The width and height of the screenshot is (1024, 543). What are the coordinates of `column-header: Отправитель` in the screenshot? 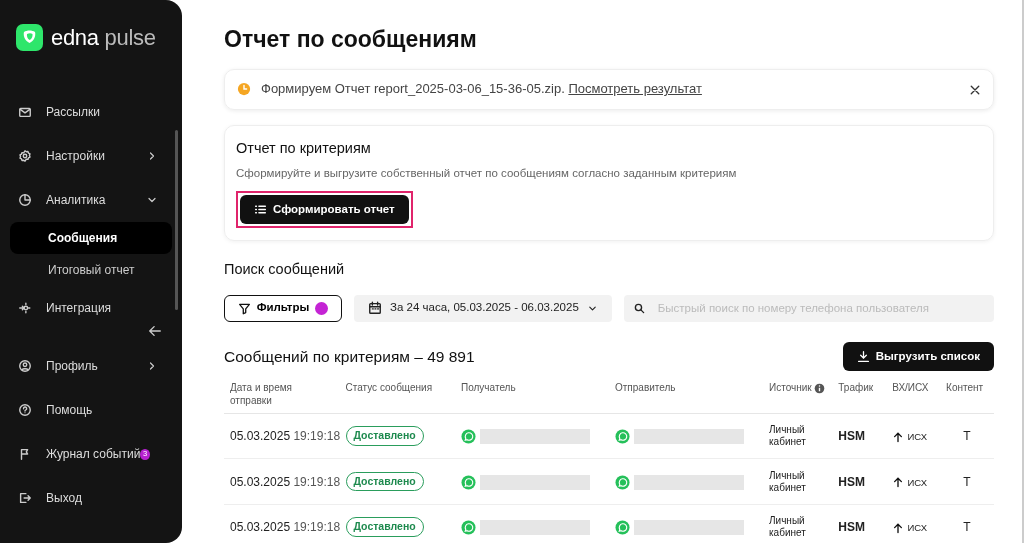 It's located at (645, 387).